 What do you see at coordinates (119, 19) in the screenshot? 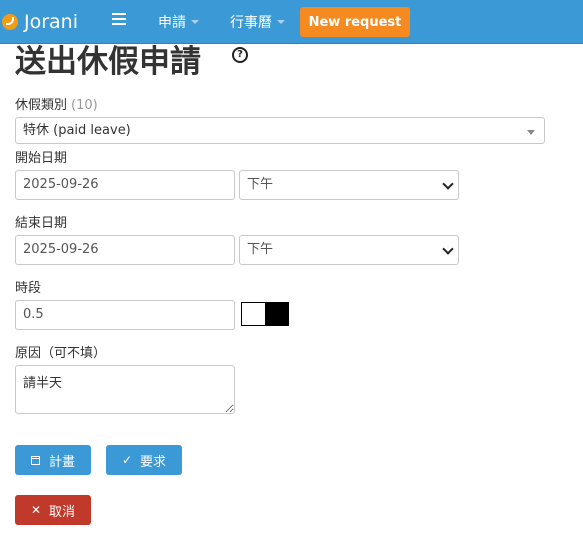
I see `hamburger-menu-icon` at bounding box center [119, 19].